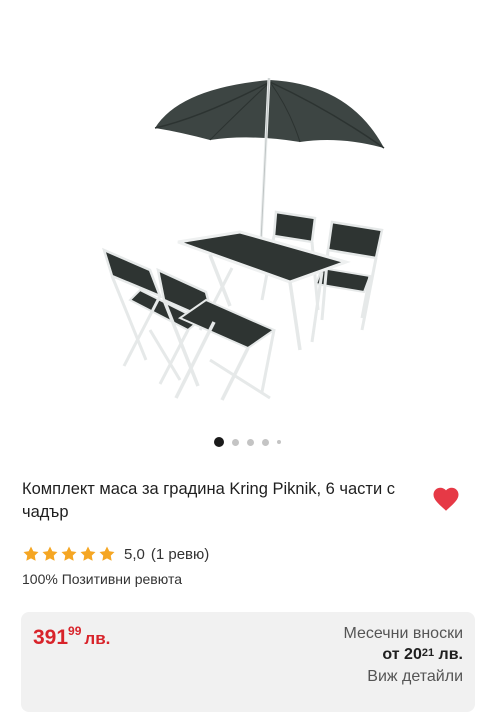 The image size is (495, 712). I want to click on favorite-heart-icon, so click(446, 499).